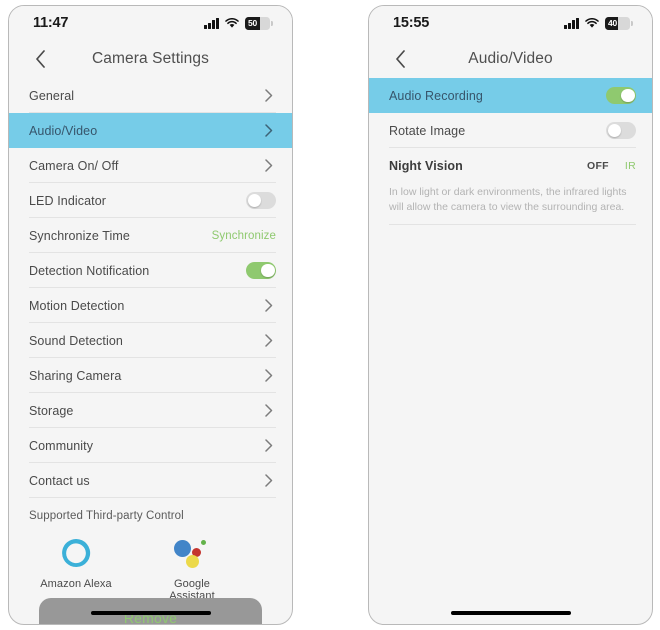 This screenshot has width=660, height=630. Describe the element at coordinates (150, 59) in the screenshot. I see `nav-bar-left: Camera Settings` at that location.